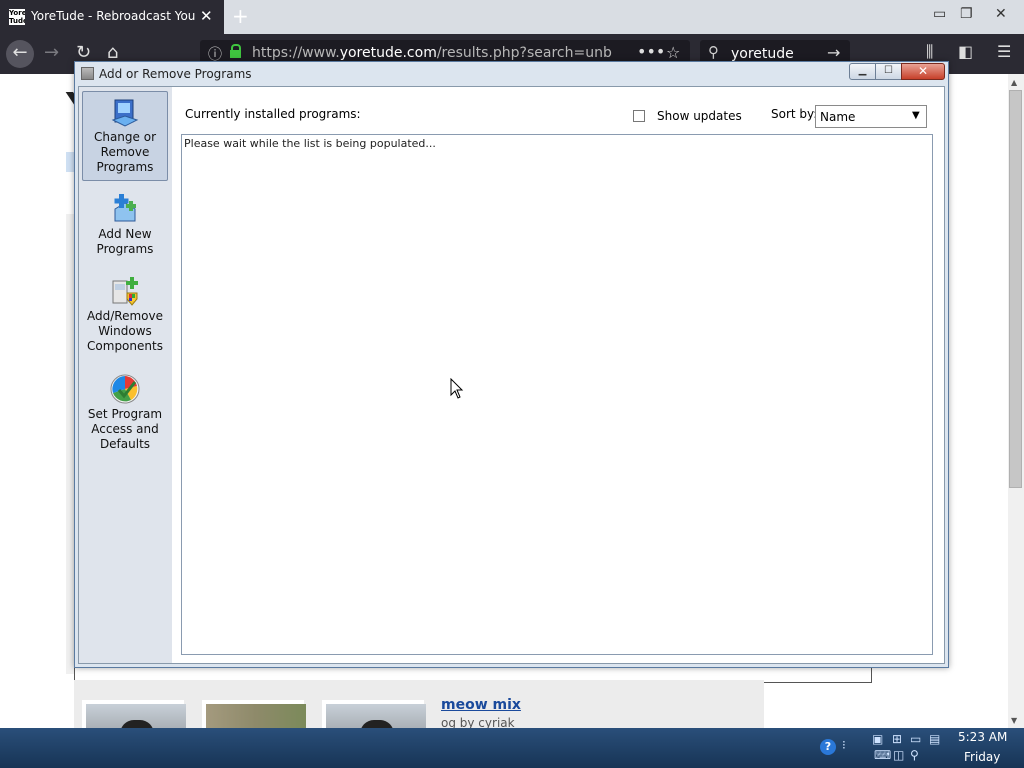 The height and width of the screenshot is (768, 1024). I want to click on scrollbar-thumb, so click(1015, 289).